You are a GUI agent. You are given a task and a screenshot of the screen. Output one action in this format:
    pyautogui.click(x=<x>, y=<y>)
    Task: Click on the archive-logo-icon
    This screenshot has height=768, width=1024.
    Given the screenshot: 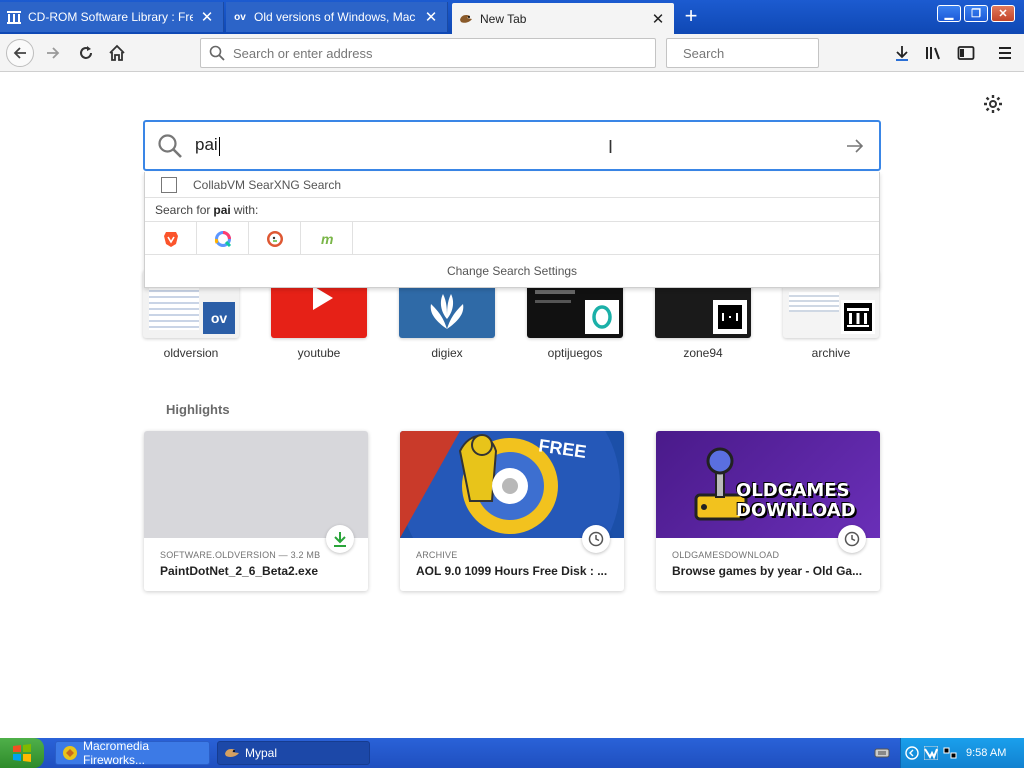 What is the action you would take?
    pyautogui.click(x=858, y=317)
    